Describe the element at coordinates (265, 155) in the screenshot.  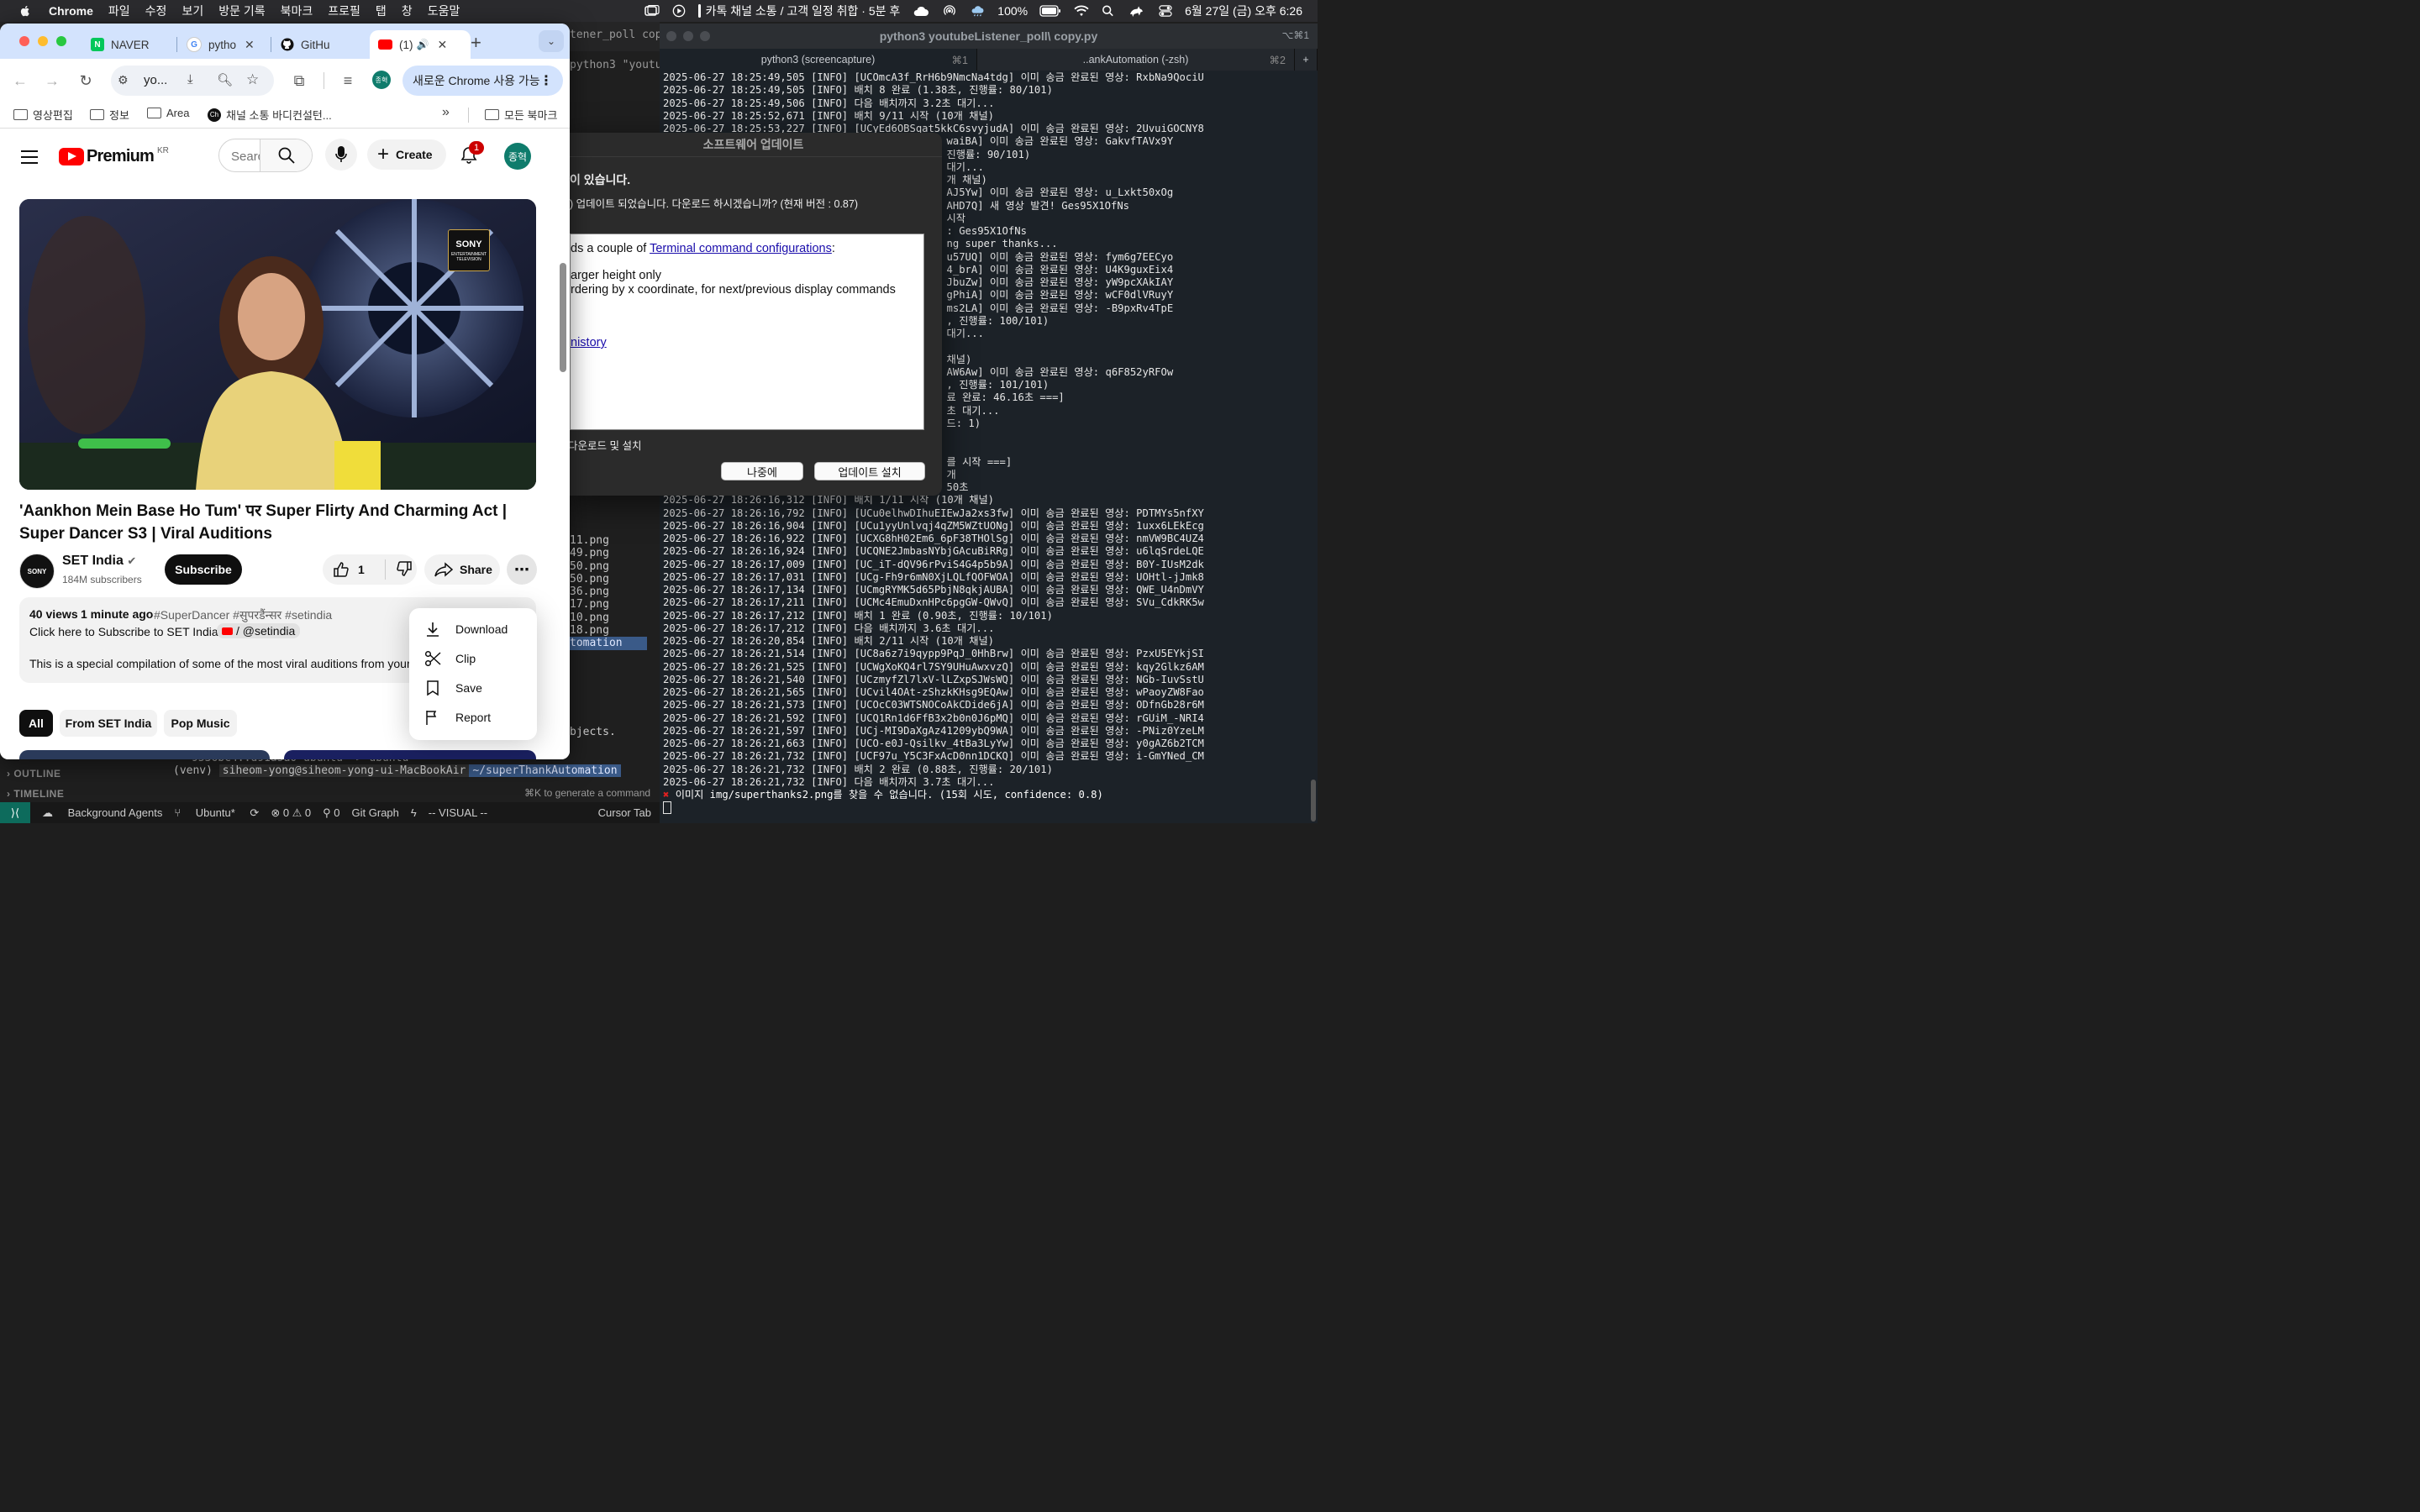
I see `search-box` at that location.